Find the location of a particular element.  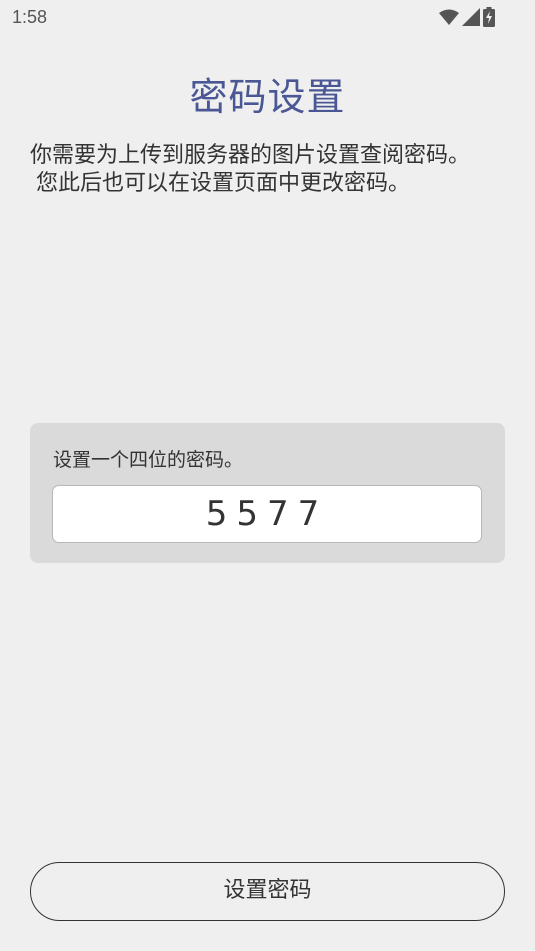

password-card: 设置一个四位的密码。 5577 is located at coordinates (267, 493).